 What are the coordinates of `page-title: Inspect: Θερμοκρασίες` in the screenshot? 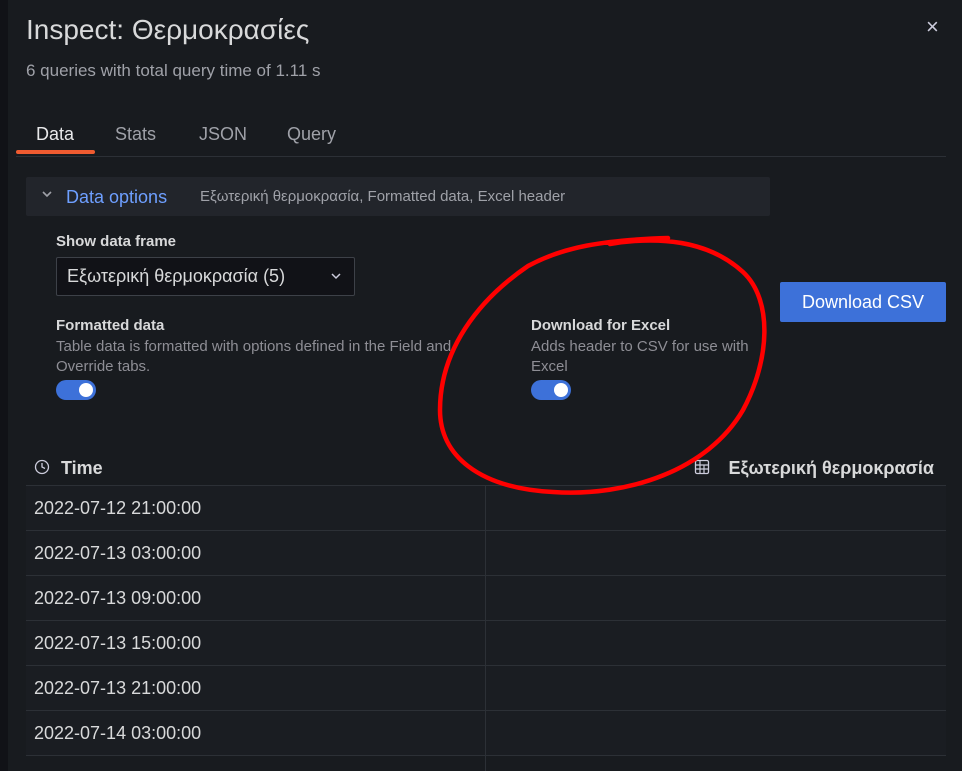 It's located at (168, 29).